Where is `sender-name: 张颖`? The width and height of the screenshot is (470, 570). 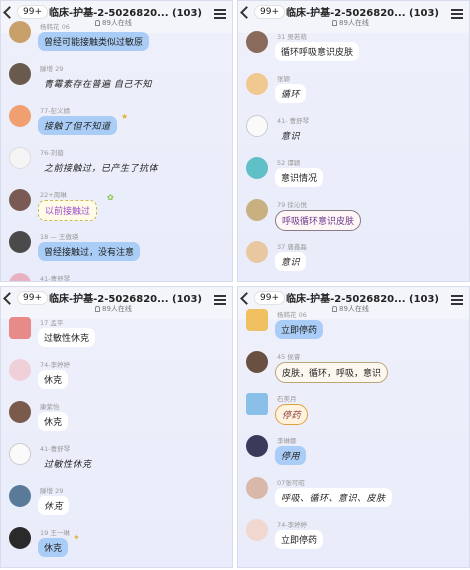
sender-name: 张颖 is located at coordinates (283, 79).